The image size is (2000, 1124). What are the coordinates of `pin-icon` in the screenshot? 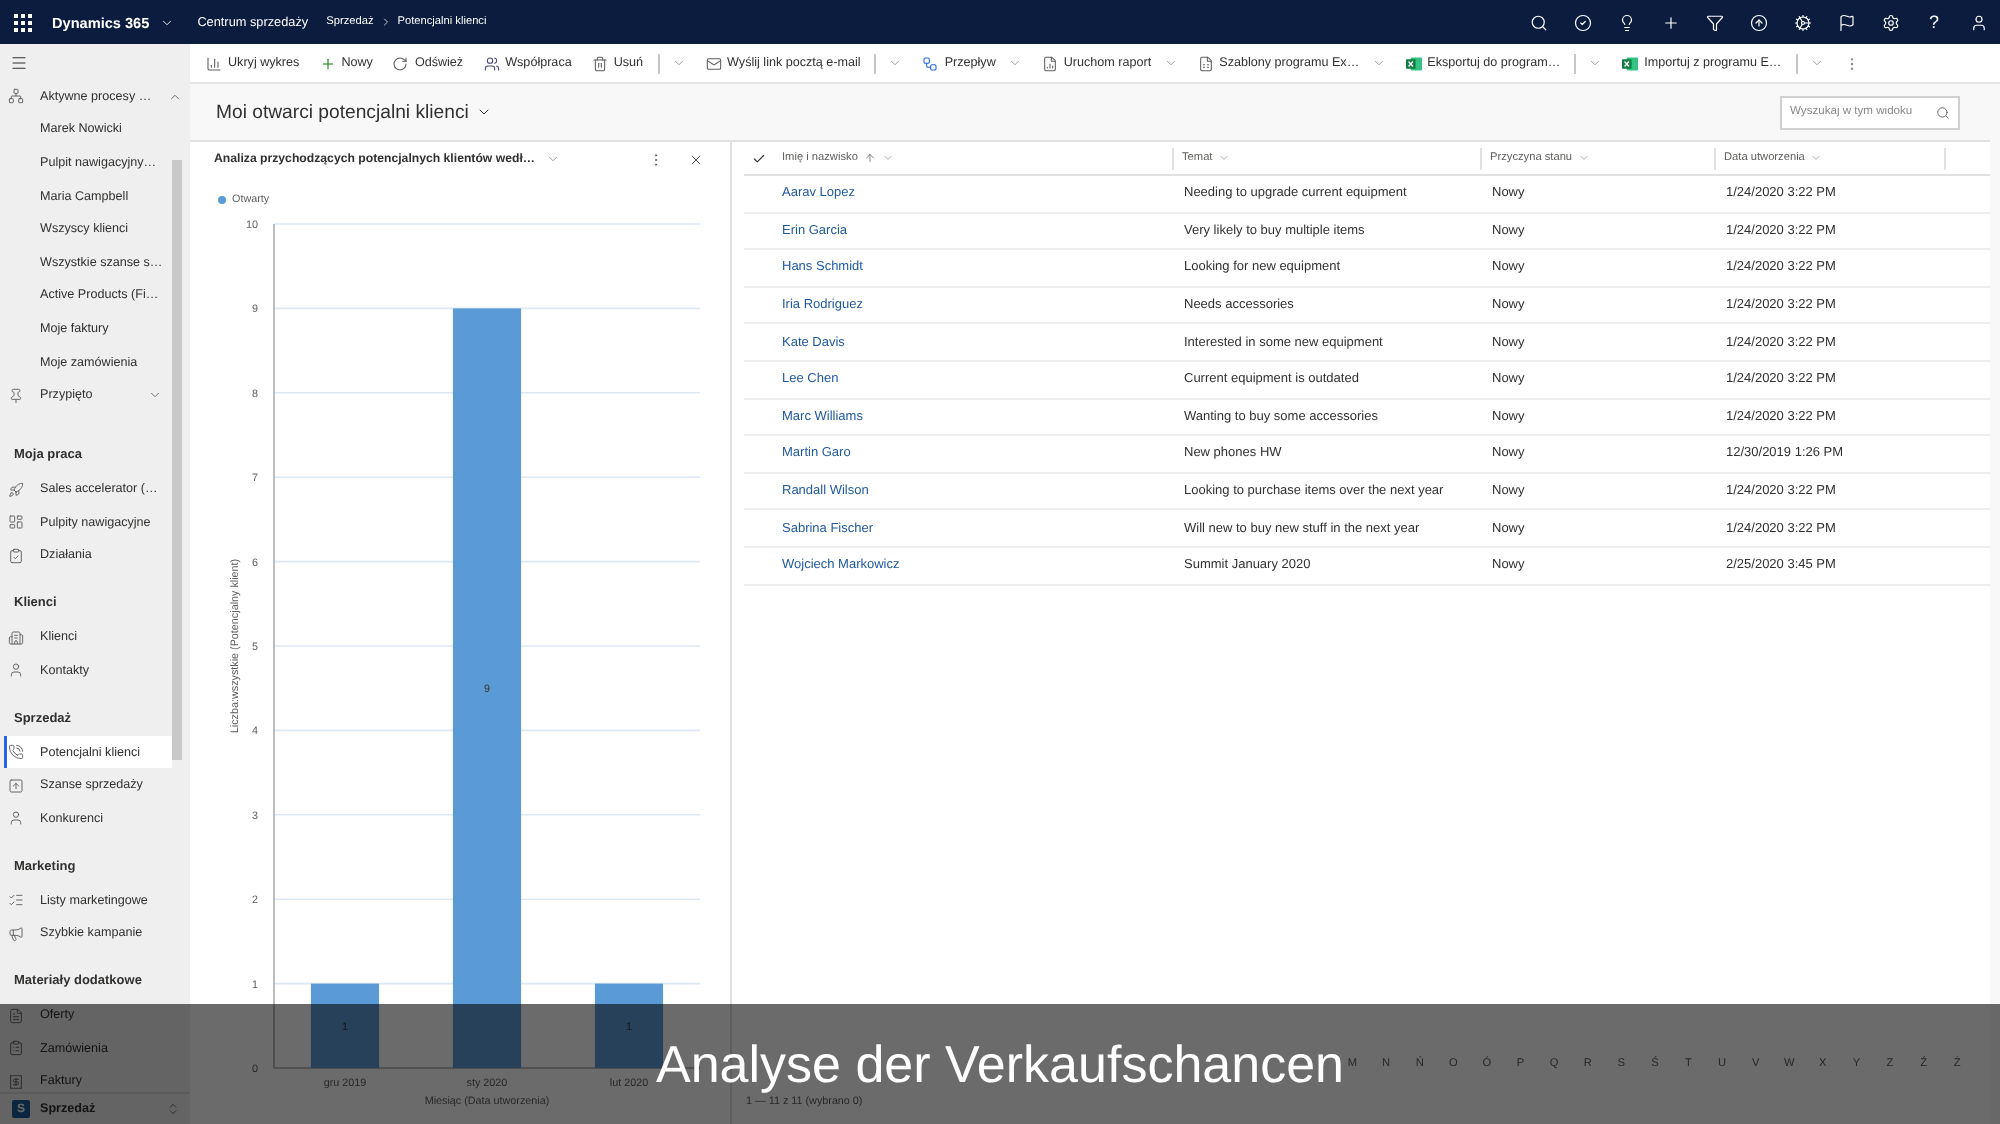 It's located at (16, 395).